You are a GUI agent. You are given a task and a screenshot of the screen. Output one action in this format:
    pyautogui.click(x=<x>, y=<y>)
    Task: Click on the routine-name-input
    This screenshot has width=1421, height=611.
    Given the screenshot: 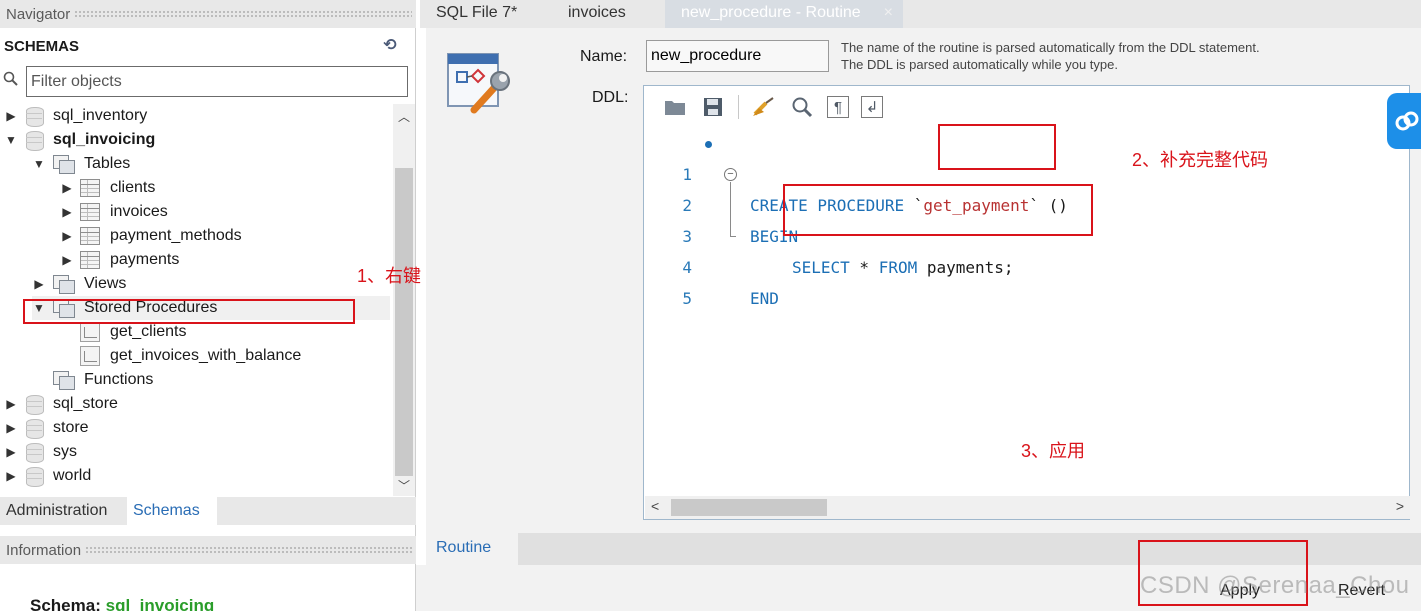 What is the action you would take?
    pyautogui.click(x=737, y=56)
    